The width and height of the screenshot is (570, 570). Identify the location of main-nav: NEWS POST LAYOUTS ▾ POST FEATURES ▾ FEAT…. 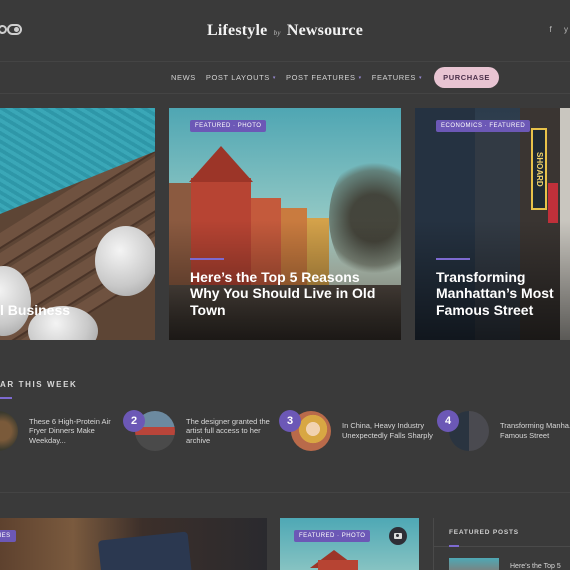
(285, 78).